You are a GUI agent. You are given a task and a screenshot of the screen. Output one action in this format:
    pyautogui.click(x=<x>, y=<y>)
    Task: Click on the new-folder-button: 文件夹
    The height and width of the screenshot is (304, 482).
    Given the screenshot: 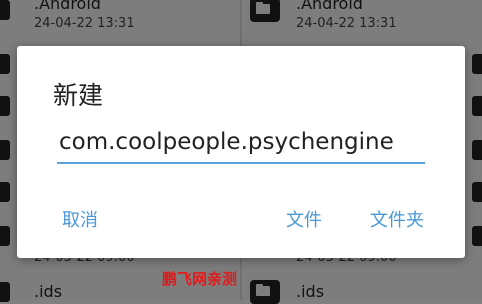 What is the action you would take?
    pyautogui.click(x=397, y=219)
    